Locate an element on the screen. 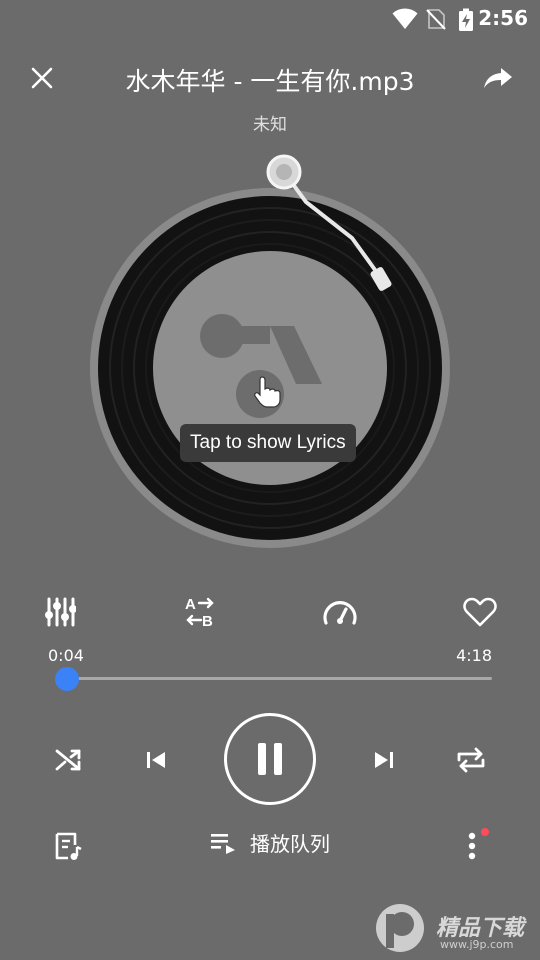 Image resolution: width=540 pixels, height=960 pixels. repeat-icon is located at coordinates (471, 760).